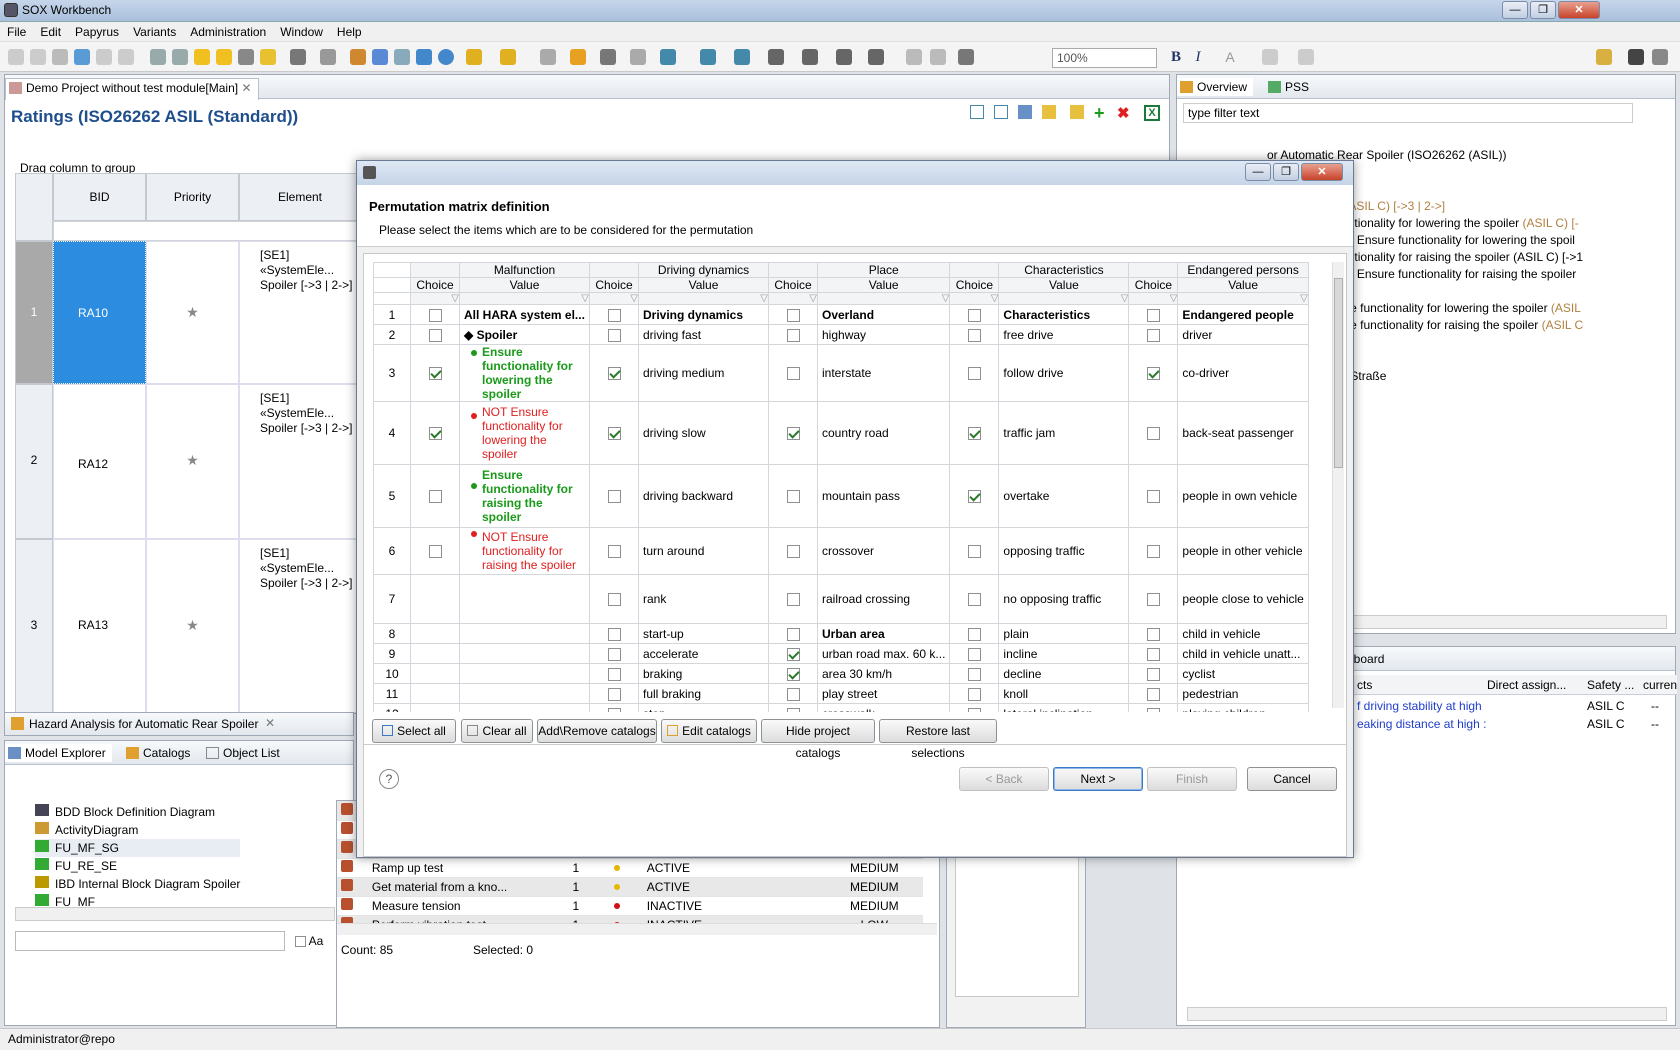 This screenshot has width=1680, height=1050. Describe the element at coordinates (154, 32) in the screenshot. I see `menu-variants: Variants` at that location.